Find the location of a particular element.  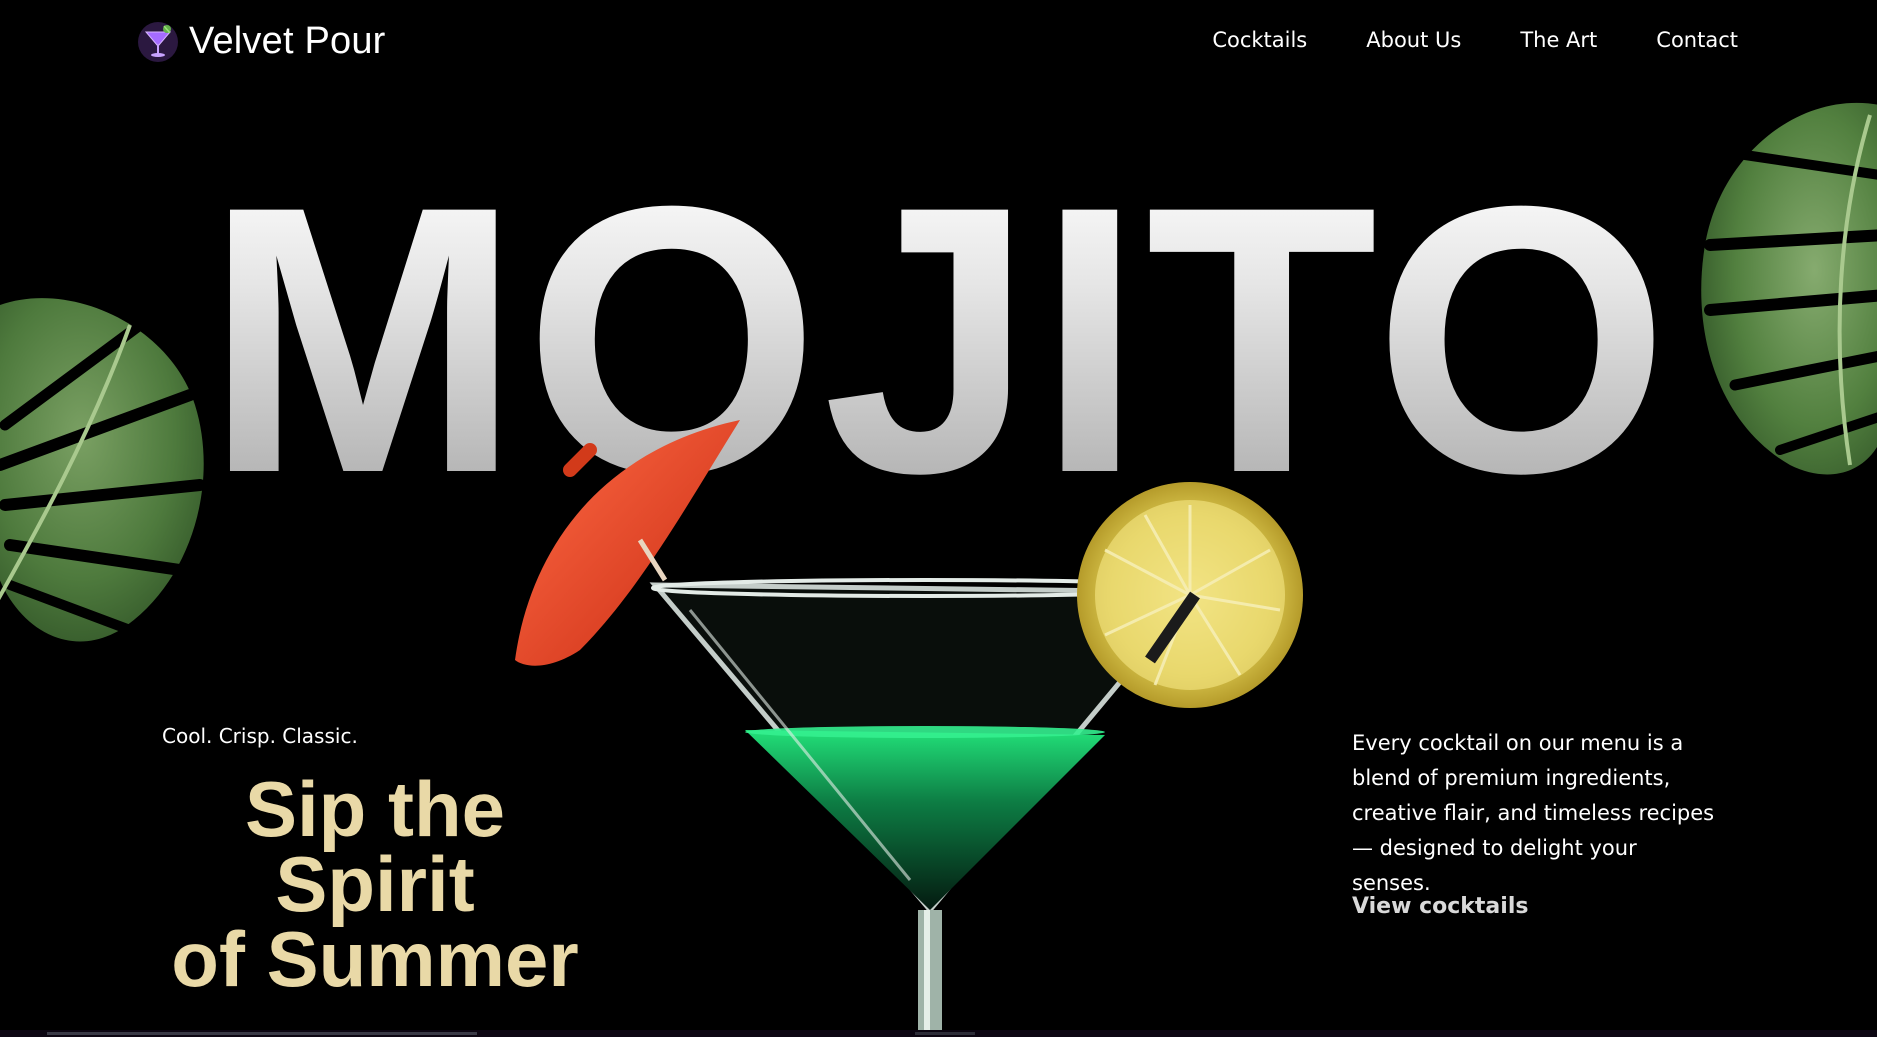

nav-link-cocktails: Cocktails is located at coordinates (1259, 40).